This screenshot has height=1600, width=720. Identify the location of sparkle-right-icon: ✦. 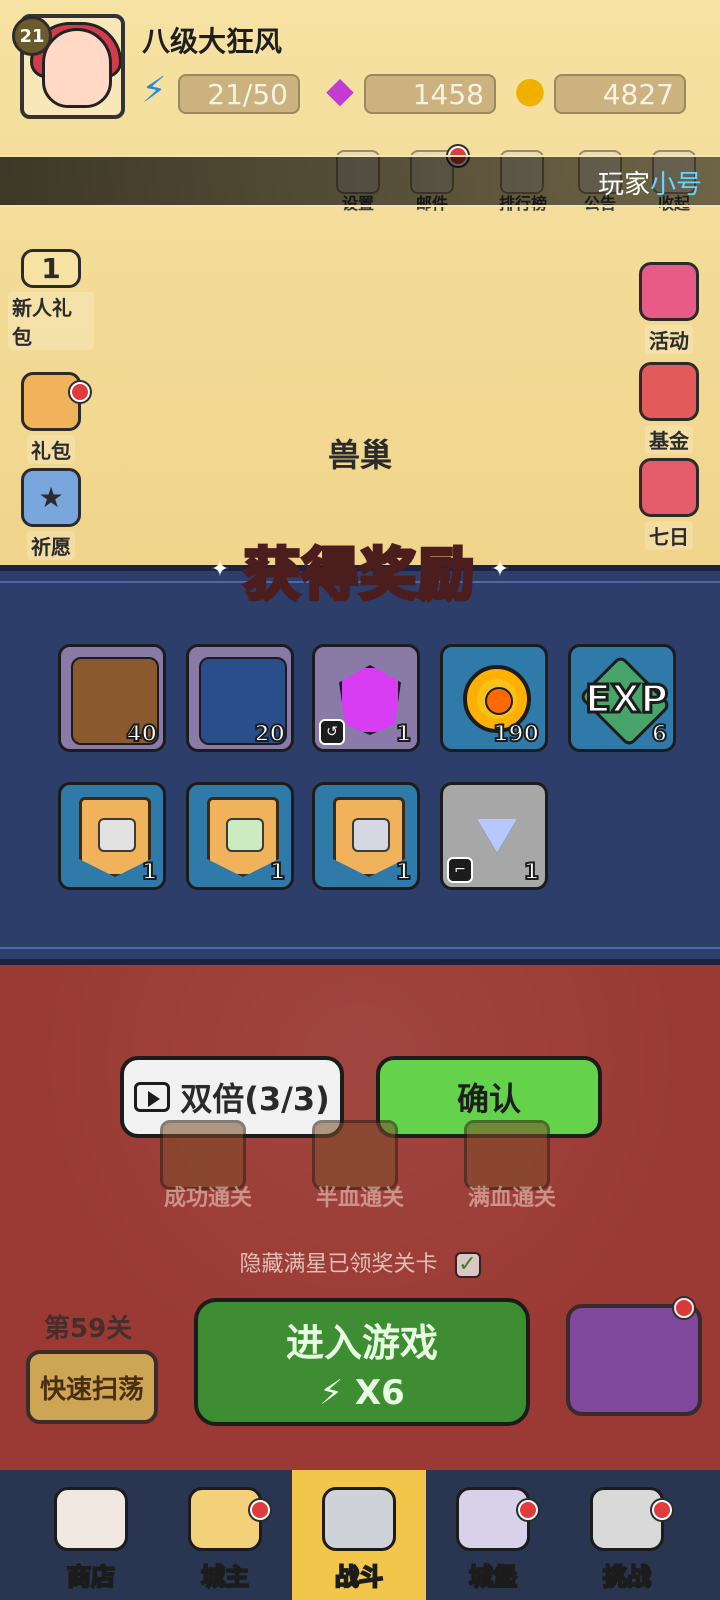
(500, 569).